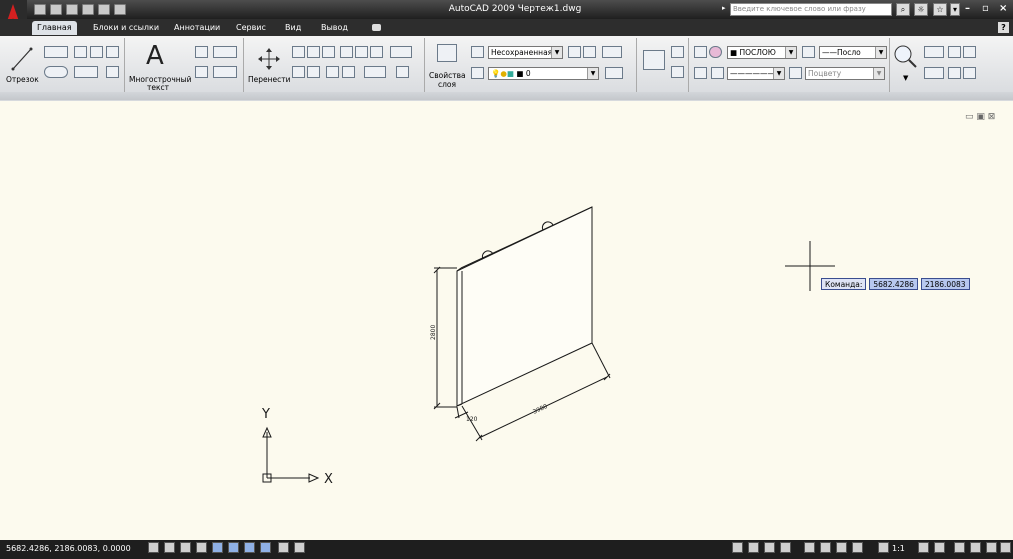  Describe the element at coordinates (1003, 8) in the screenshot. I see `close-button: ×` at that location.